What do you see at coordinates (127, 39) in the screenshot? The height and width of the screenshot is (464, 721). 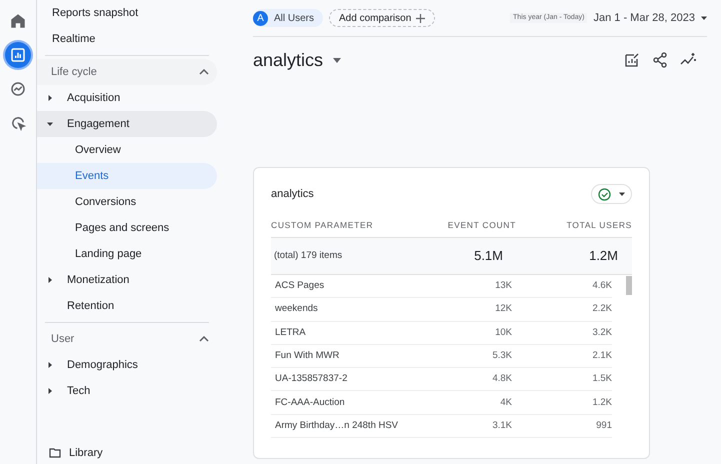 I see `nav-link: Realtime` at bounding box center [127, 39].